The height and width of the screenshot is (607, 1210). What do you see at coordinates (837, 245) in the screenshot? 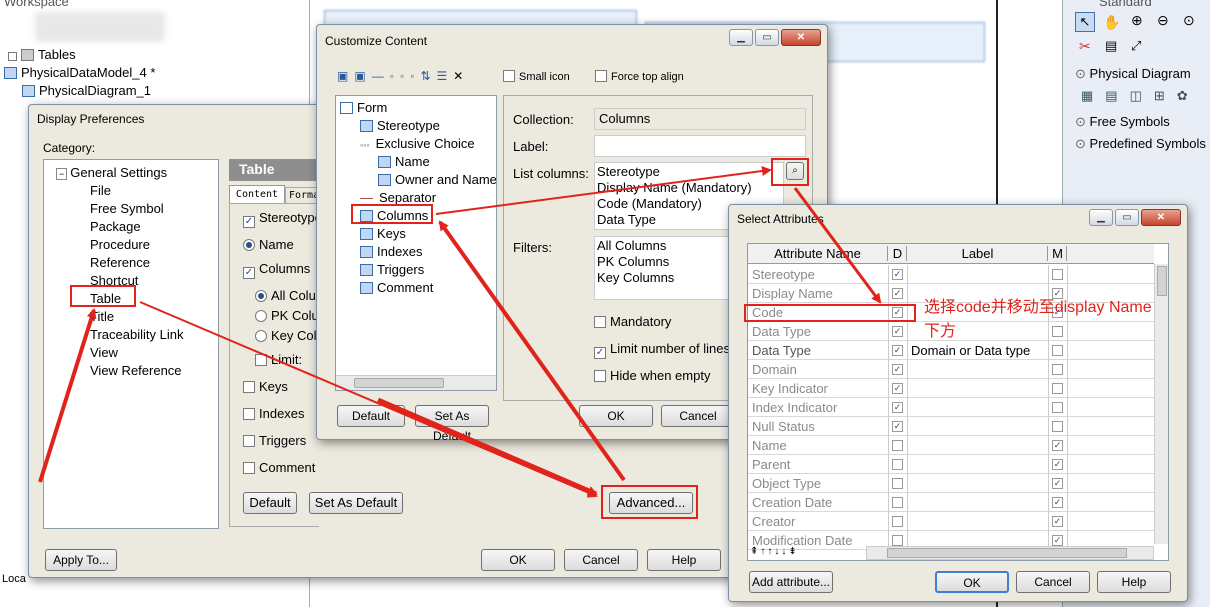
I see `arrow-button-to-code` at bounding box center [837, 245].